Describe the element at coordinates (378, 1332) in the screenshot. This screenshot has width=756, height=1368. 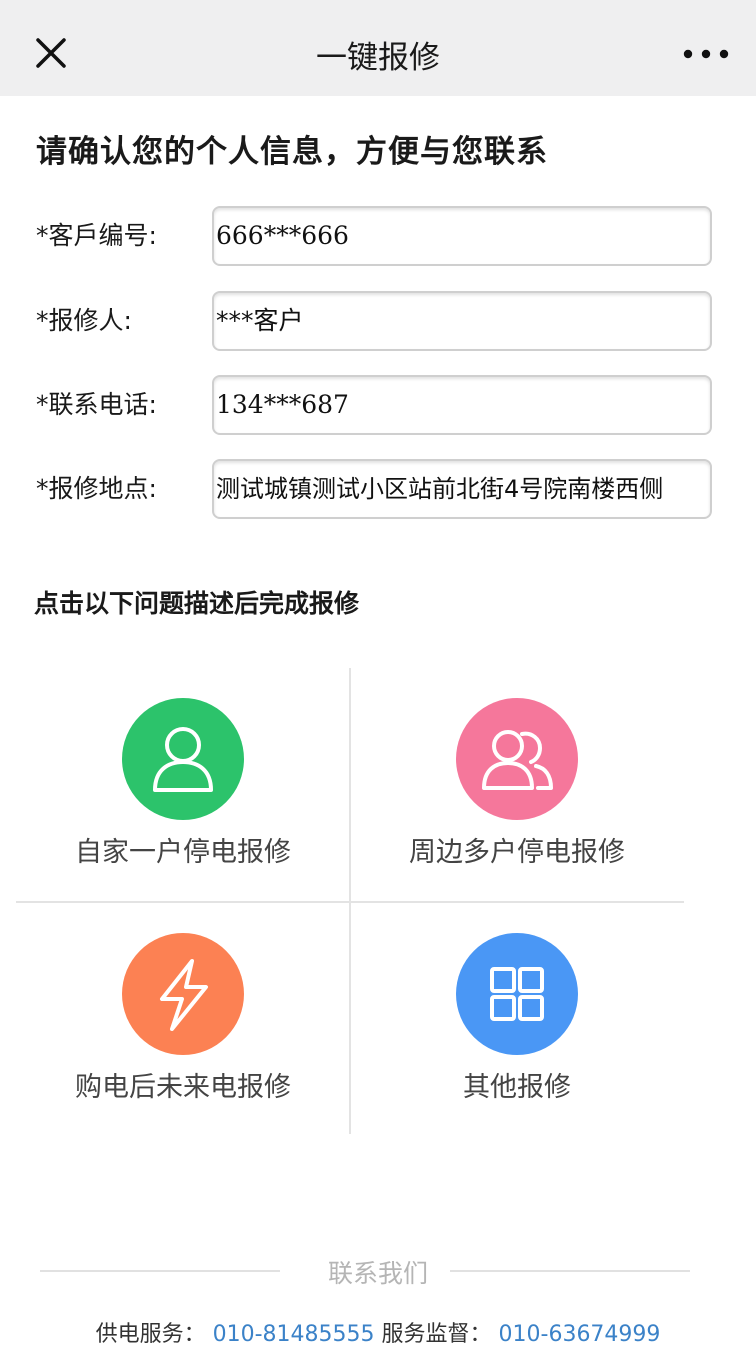
I see `contact-footer: 供电服务： 010-81485555 服务监督： 010-63674999` at that location.